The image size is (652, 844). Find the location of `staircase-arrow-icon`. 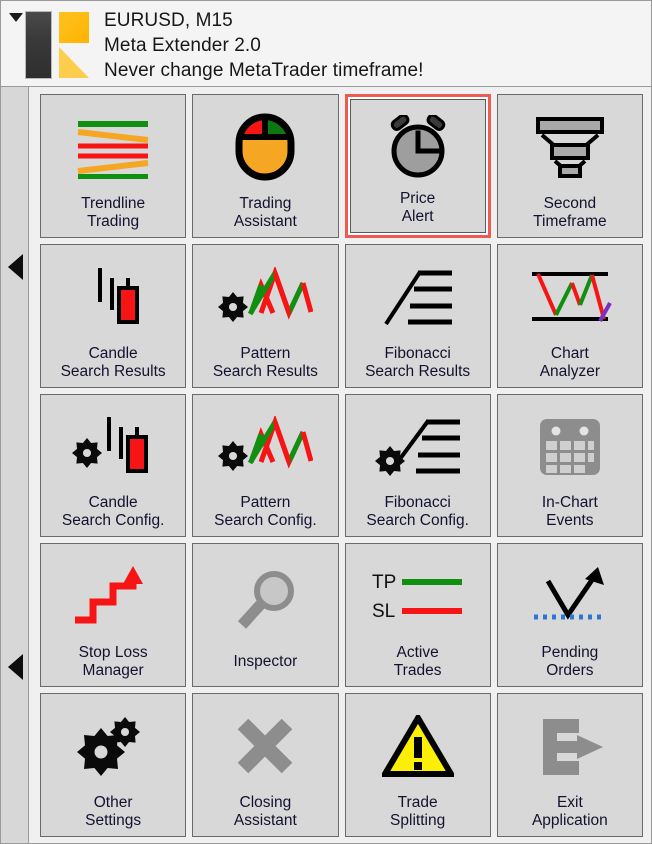

staircase-arrow-icon is located at coordinates (113, 594).